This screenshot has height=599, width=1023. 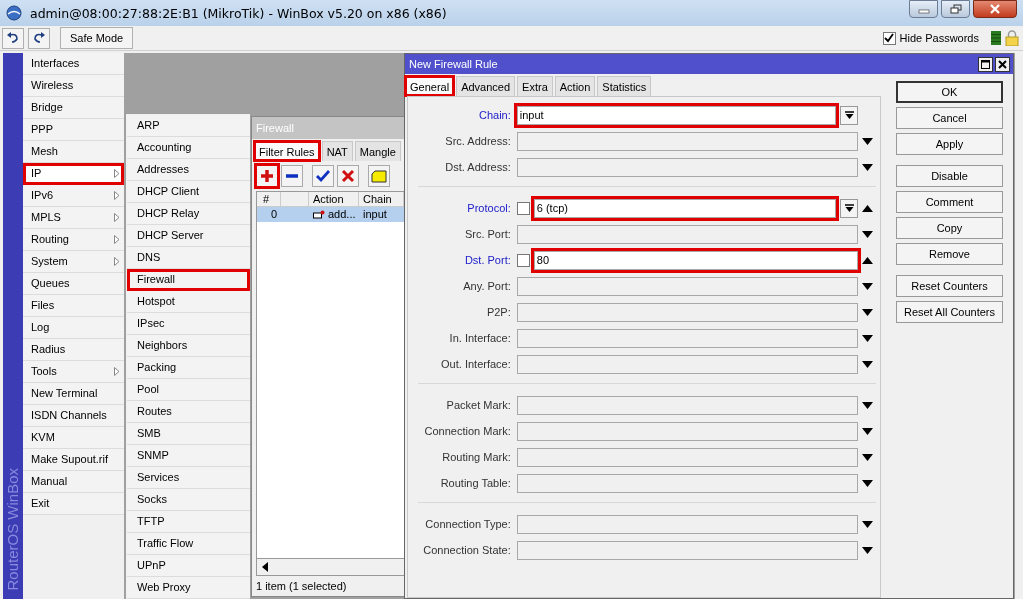 What do you see at coordinates (475, 364) in the screenshot?
I see `field-label: Out. Interface:` at bounding box center [475, 364].